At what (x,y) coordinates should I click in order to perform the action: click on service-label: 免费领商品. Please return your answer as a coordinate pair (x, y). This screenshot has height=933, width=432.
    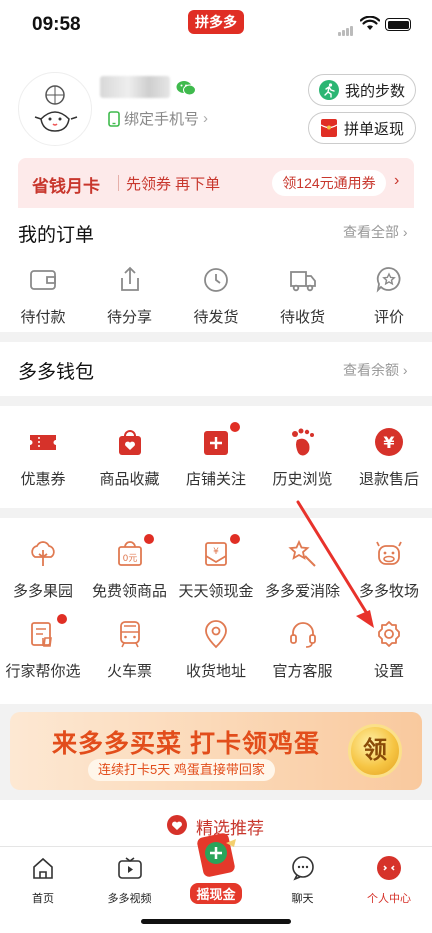
    Looking at the image, I should click on (129, 591).